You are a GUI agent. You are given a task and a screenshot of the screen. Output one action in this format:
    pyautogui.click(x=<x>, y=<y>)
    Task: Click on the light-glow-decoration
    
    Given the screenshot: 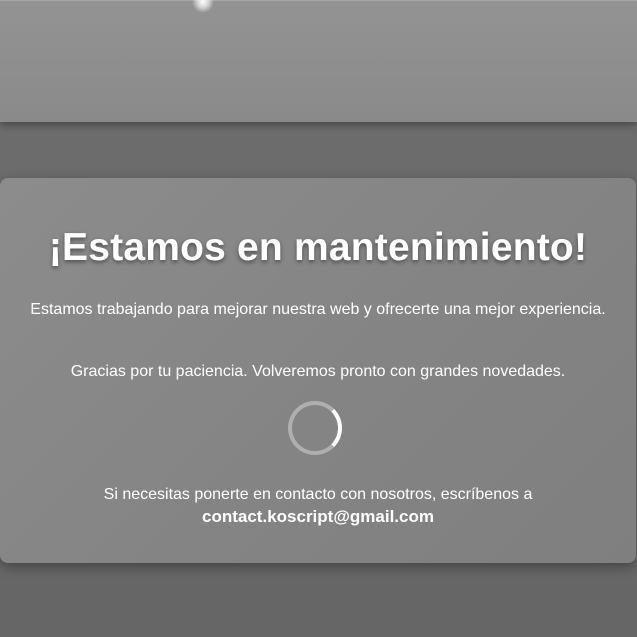 What is the action you would take?
    pyautogui.click(x=203, y=6)
    